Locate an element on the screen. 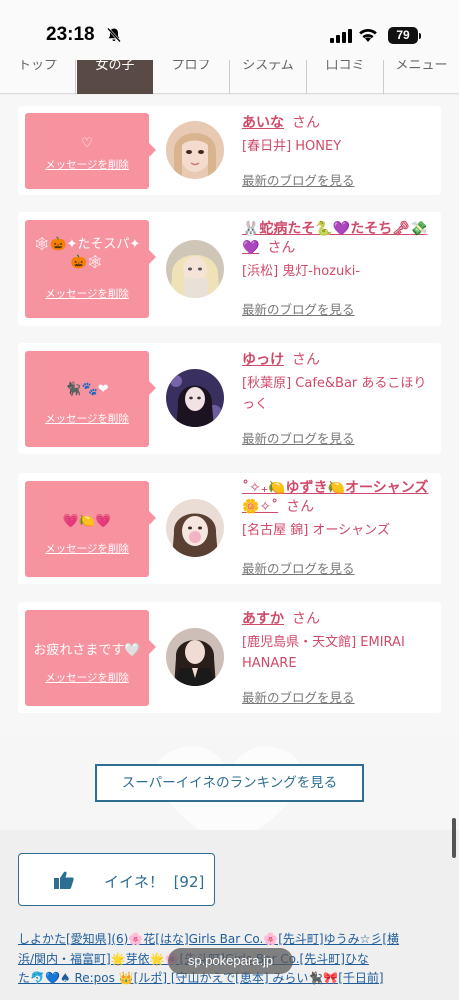 The width and height of the screenshot is (459, 1000). message-bubble: ♡ メッセージを削除 is located at coordinates (90, 151).